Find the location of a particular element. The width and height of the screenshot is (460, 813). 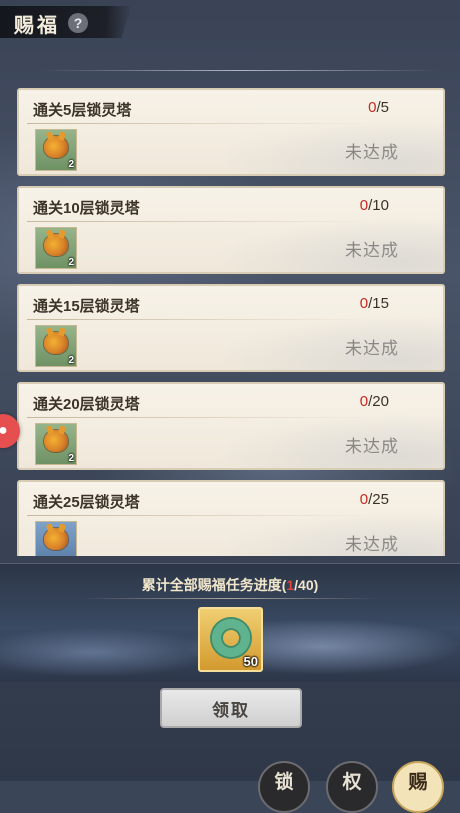

task-progress: 0/15 is located at coordinates (374, 303).